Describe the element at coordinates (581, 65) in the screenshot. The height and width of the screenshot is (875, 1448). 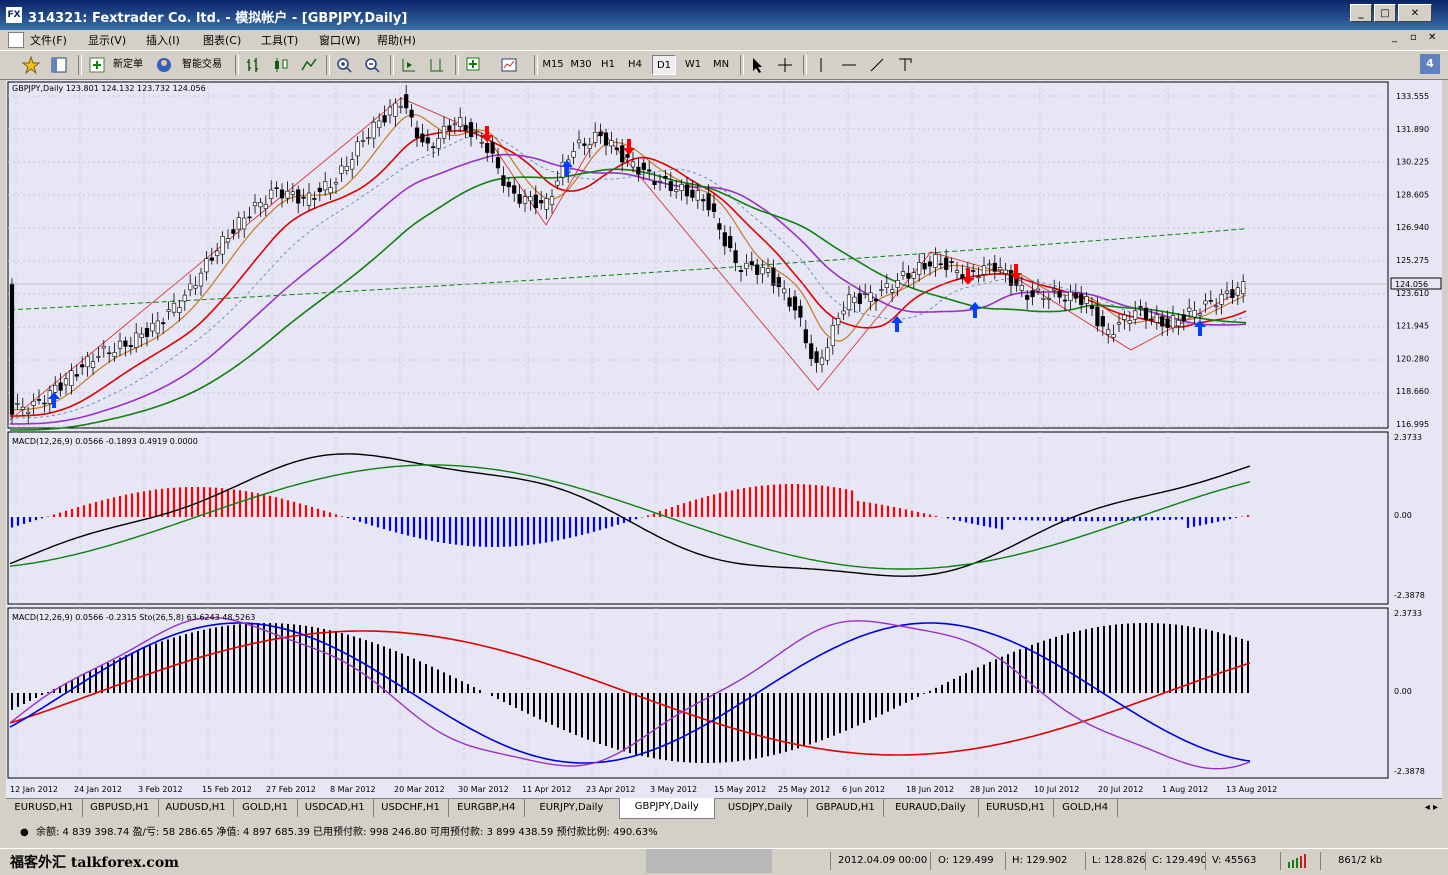
I see `timeframe-m30: M30` at that location.